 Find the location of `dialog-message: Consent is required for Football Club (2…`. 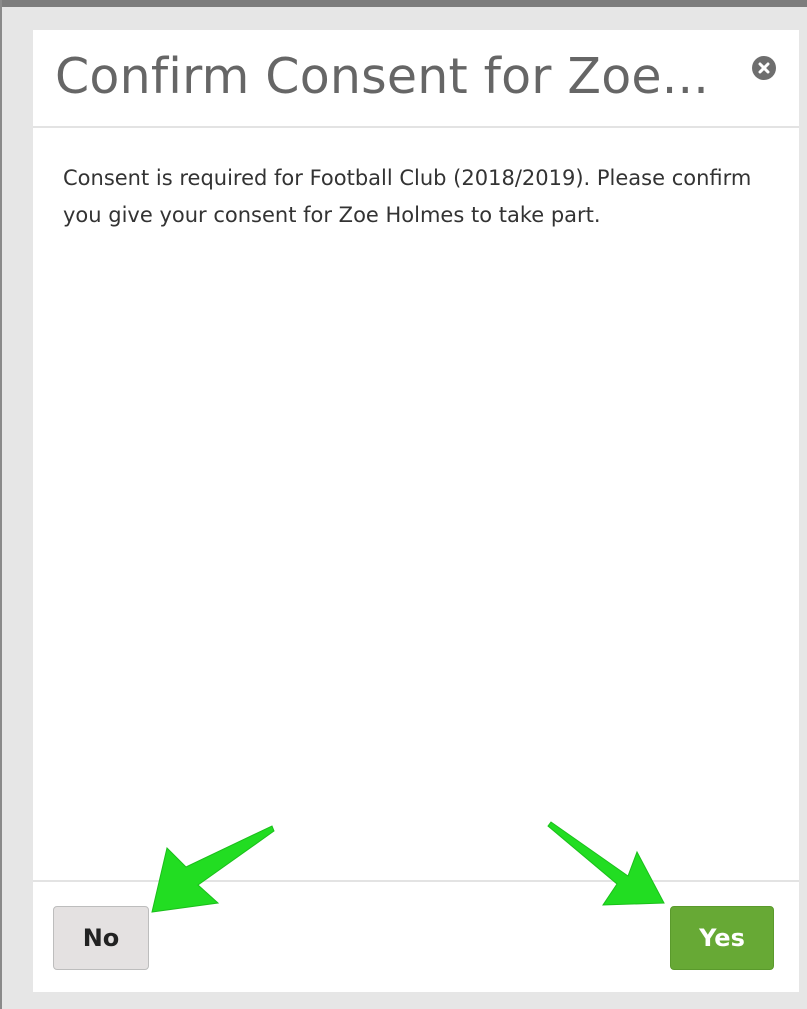

dialog-message: Consent is required for Football Club (2… is located at coordinates (407, 196).